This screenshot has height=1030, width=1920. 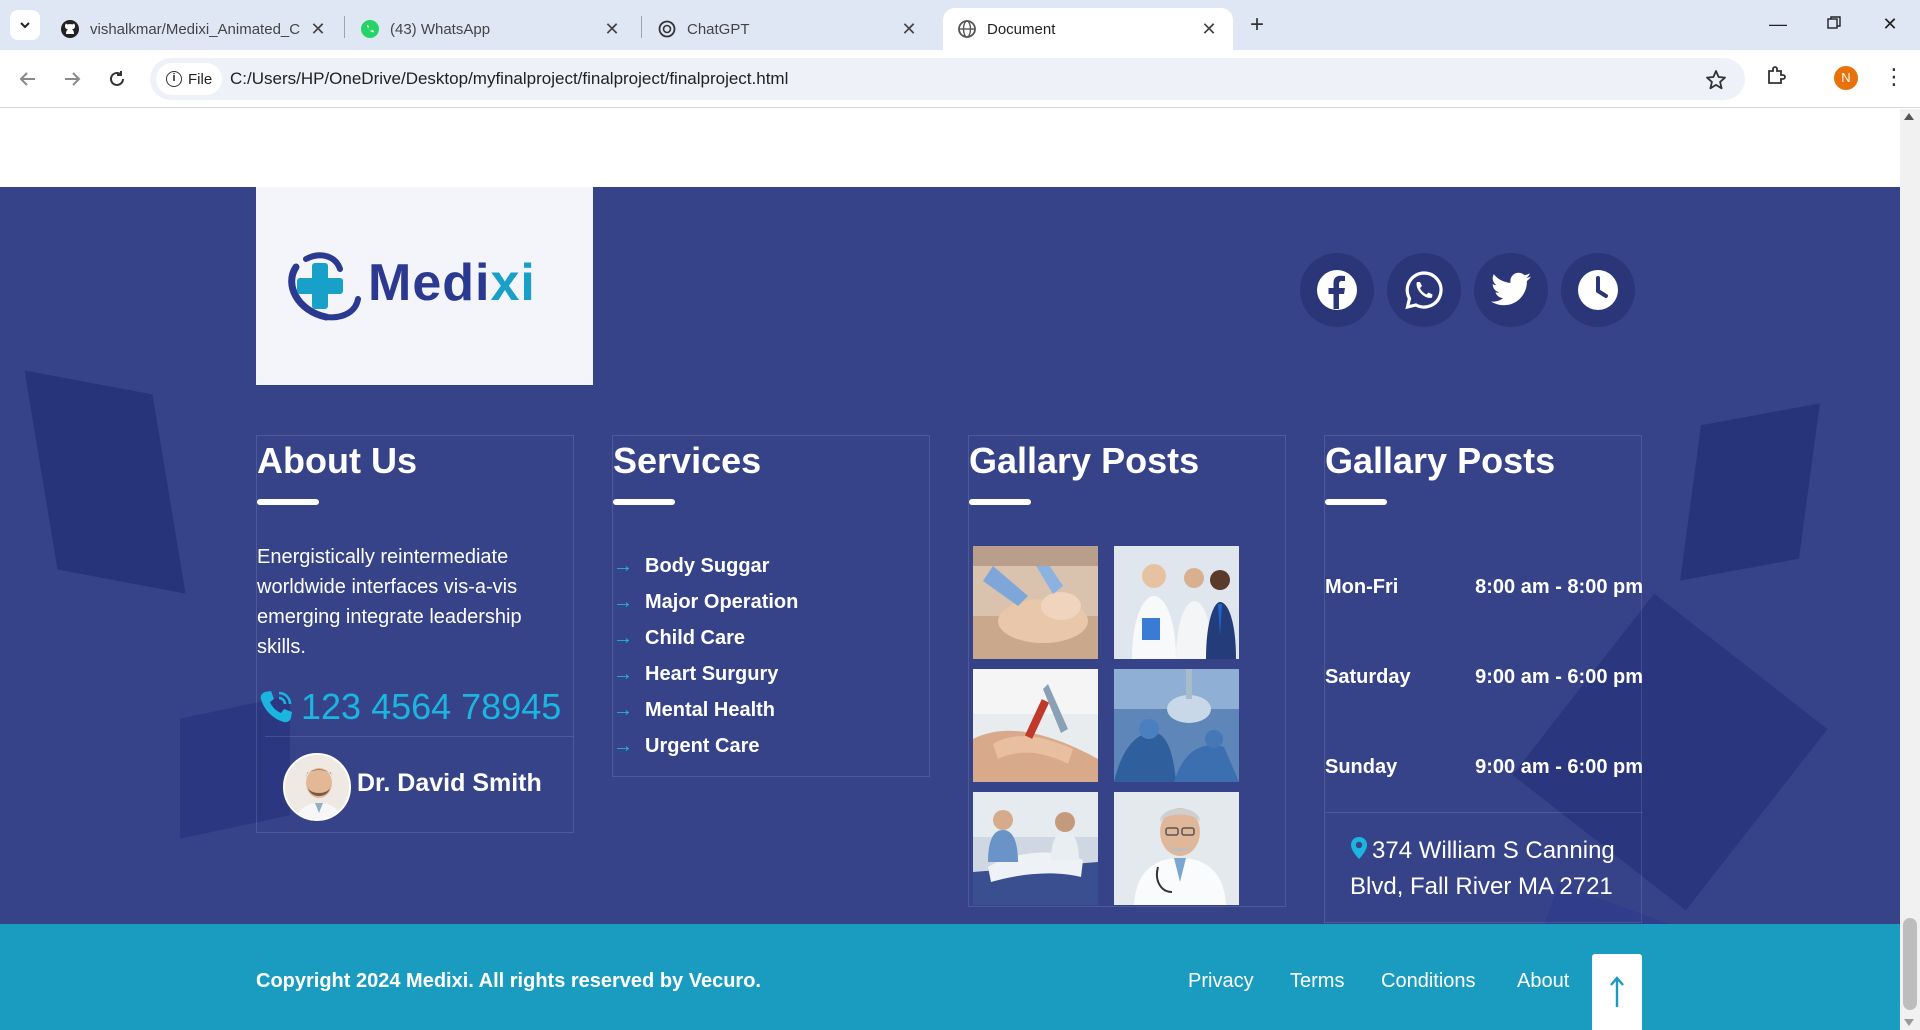 I want to click on tab-title: vishalkmar/Medixi_Animated_C, so click(x=195, y=29).